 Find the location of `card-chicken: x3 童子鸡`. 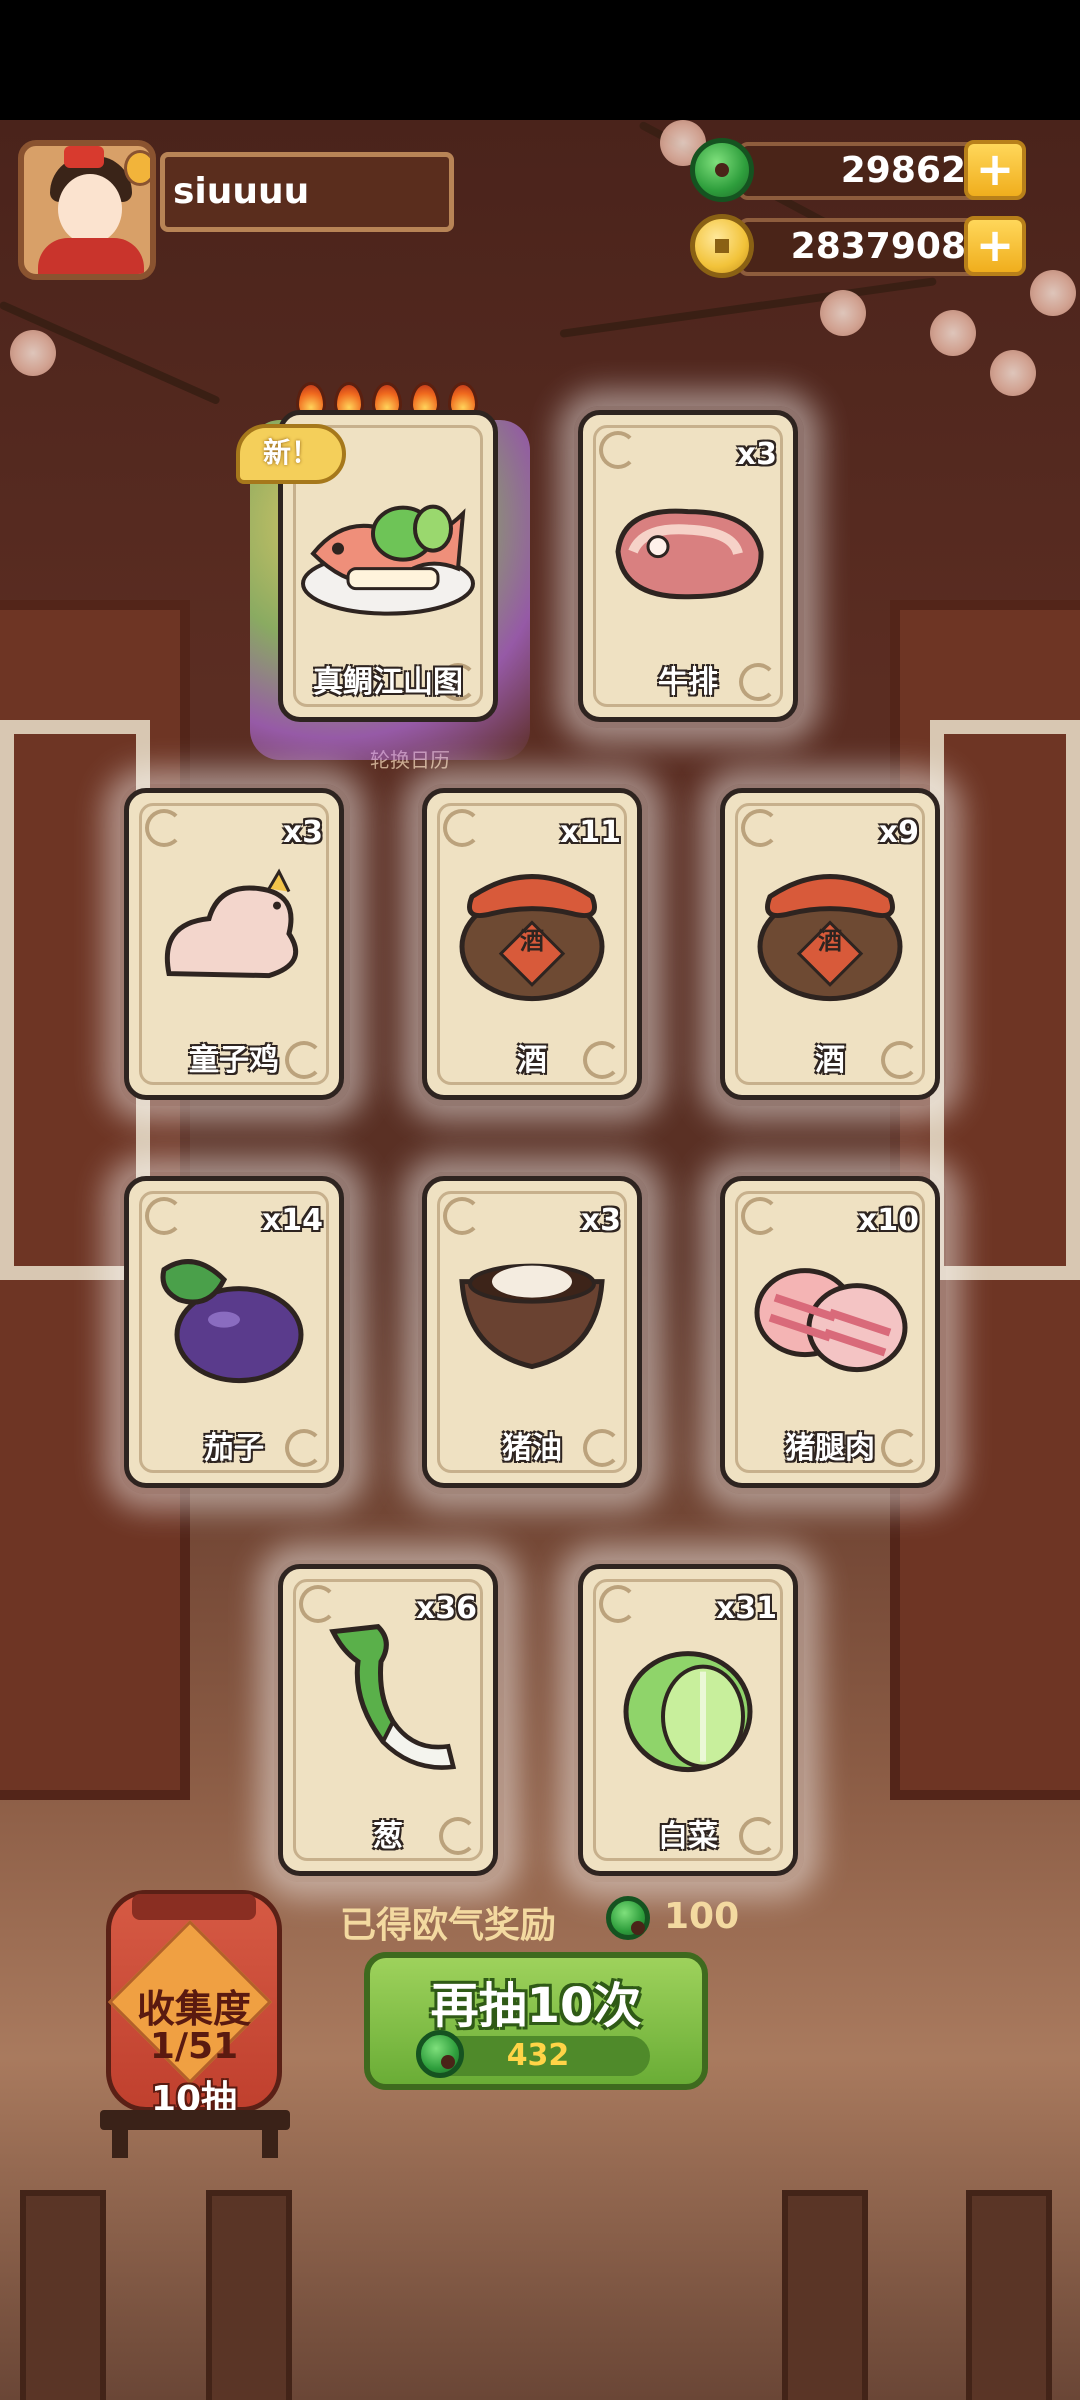

card-chicken: x3 童子鸡 is located at coordinates (234, 944).